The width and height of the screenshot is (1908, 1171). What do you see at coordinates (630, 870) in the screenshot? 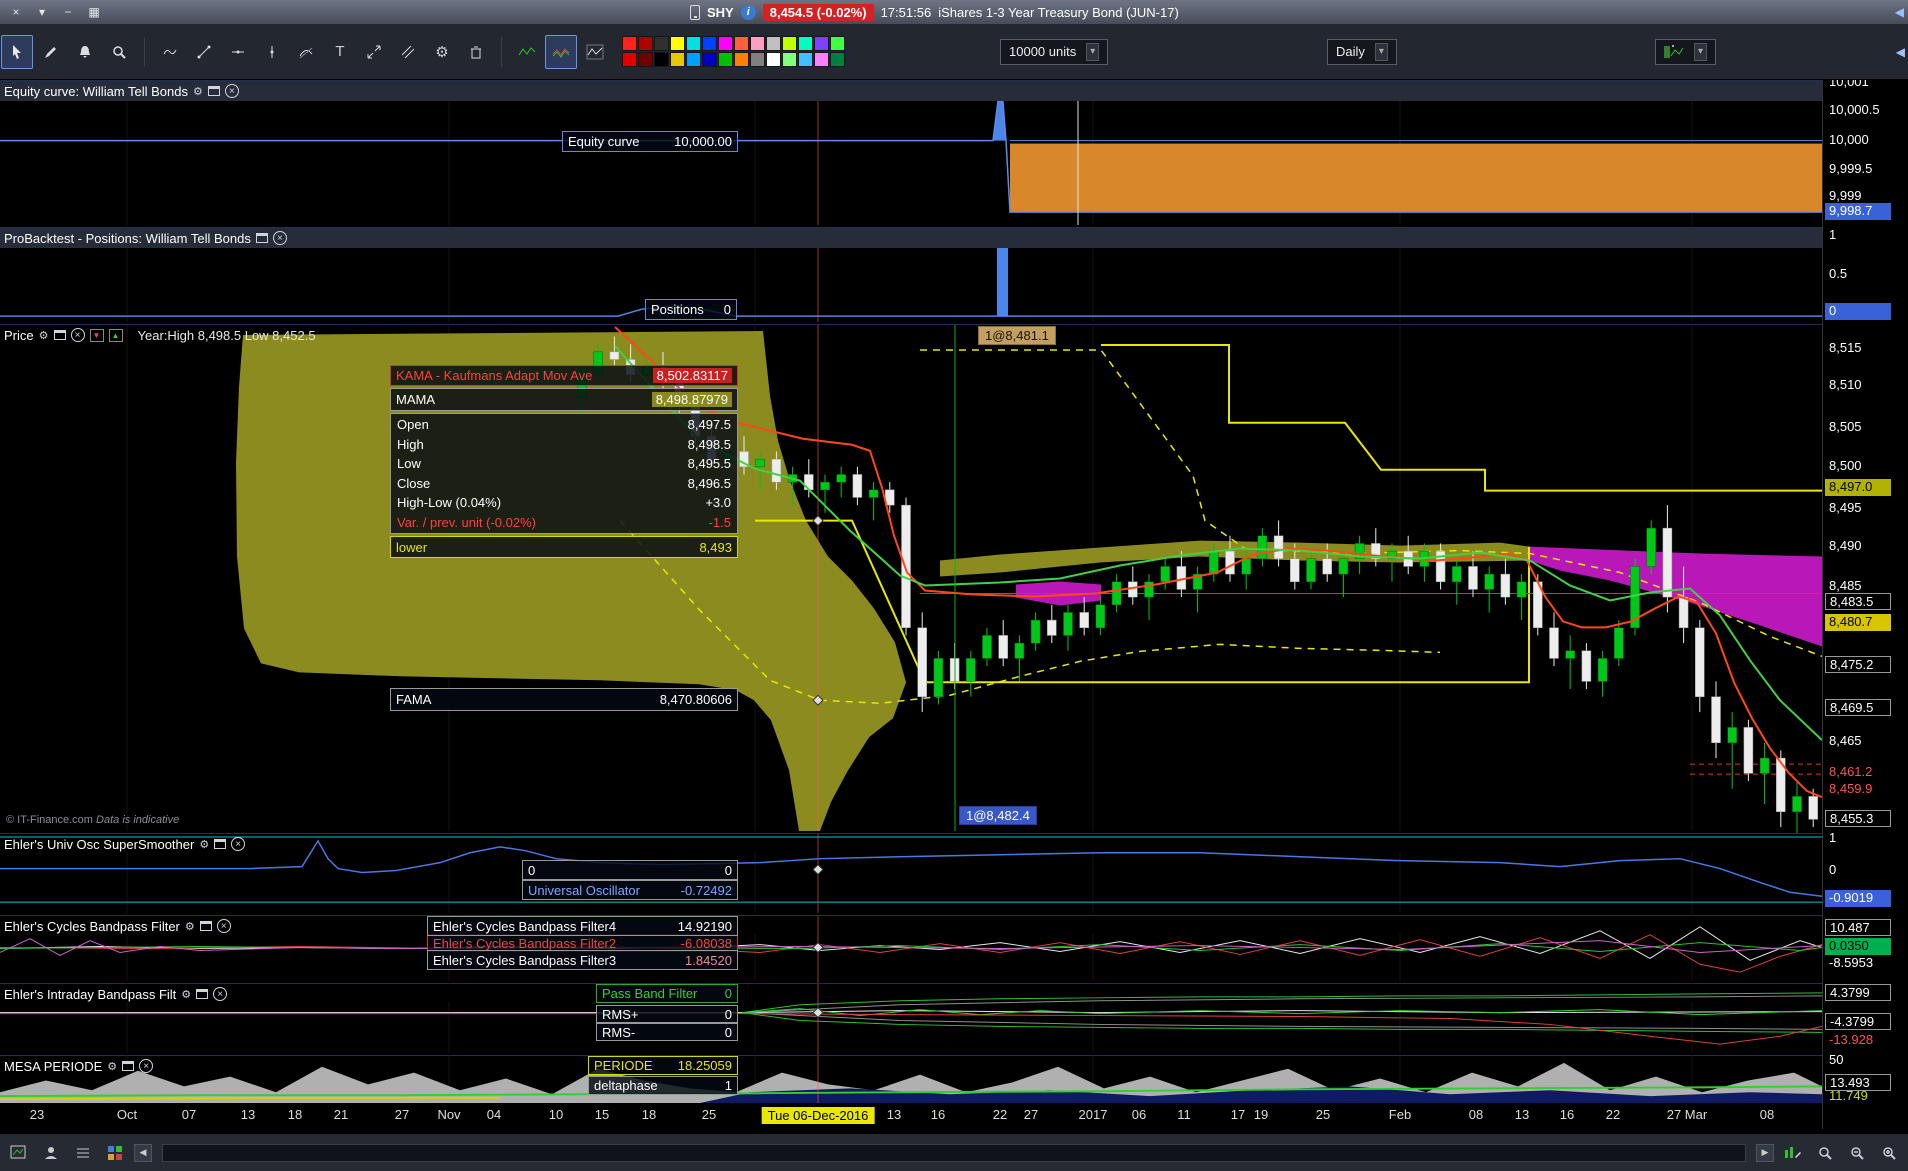
I see `oscillator-zero-label: 0 0` at bounding box center [630, 870].